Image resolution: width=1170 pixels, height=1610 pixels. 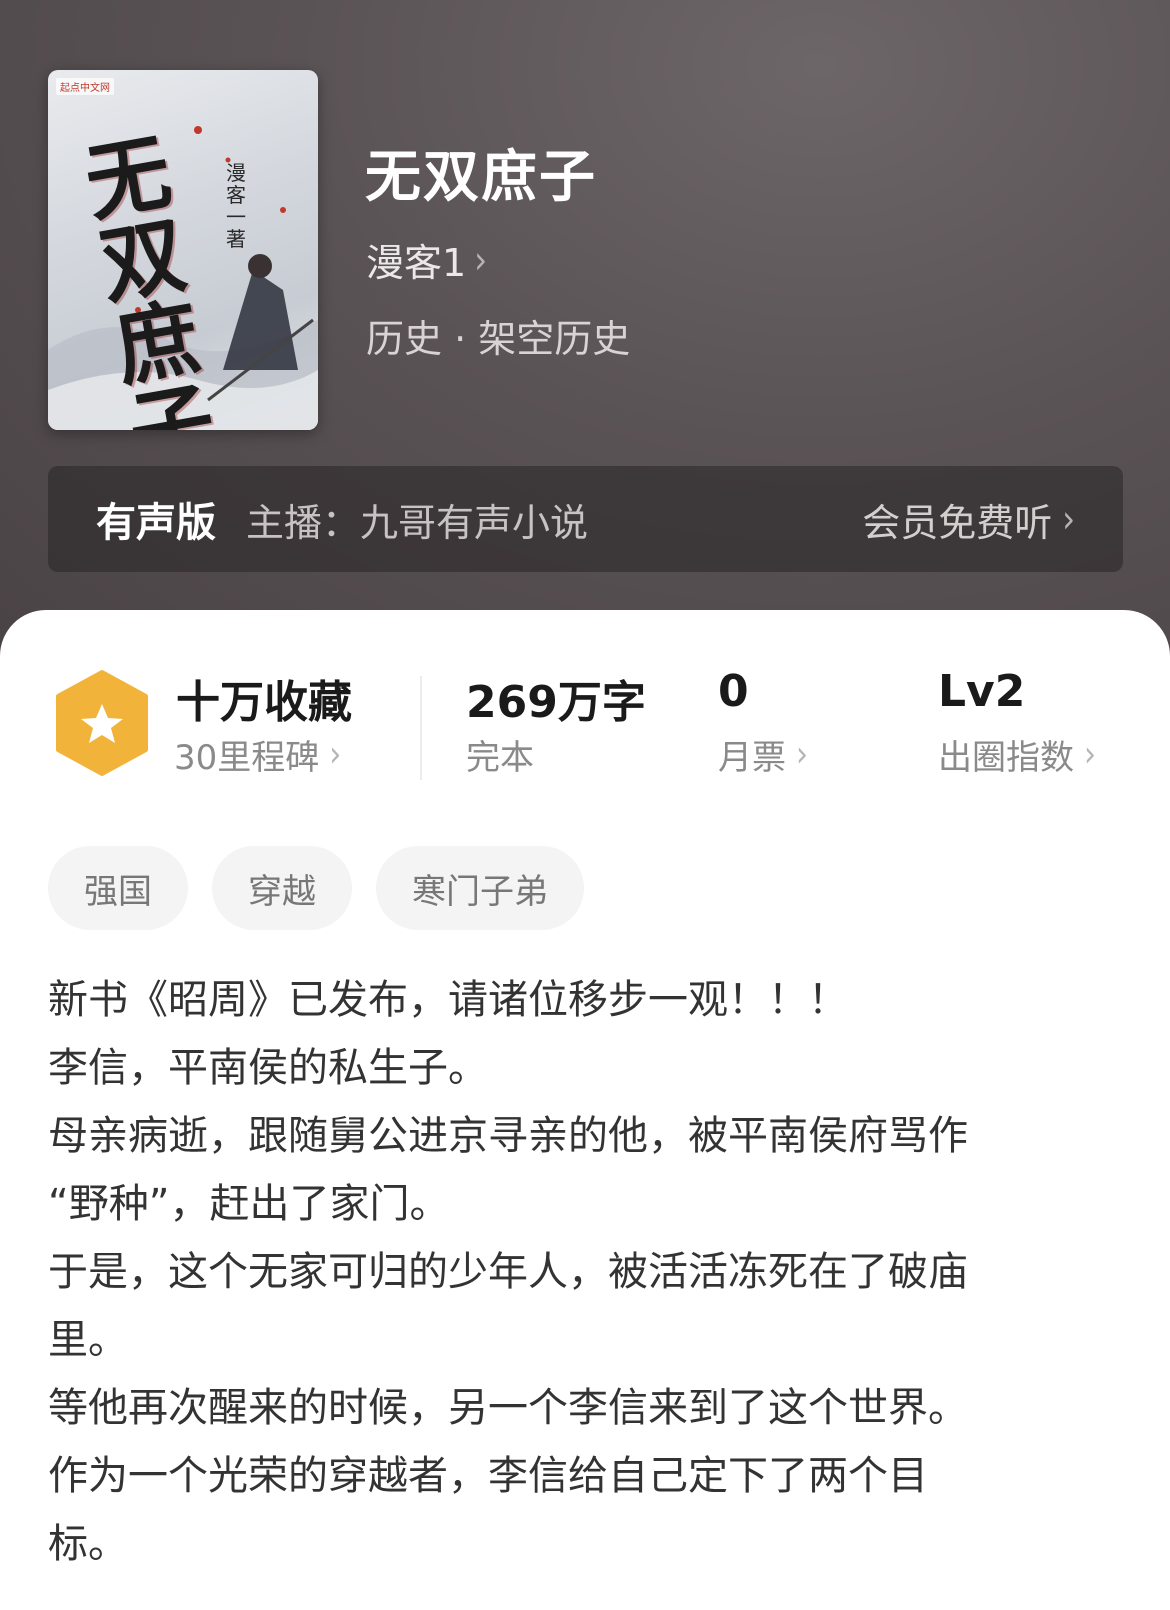 I want to click on description-line: 等他再次醒来的时候，另一个李信来到了这个世界。, so click(x=508, y=1408).